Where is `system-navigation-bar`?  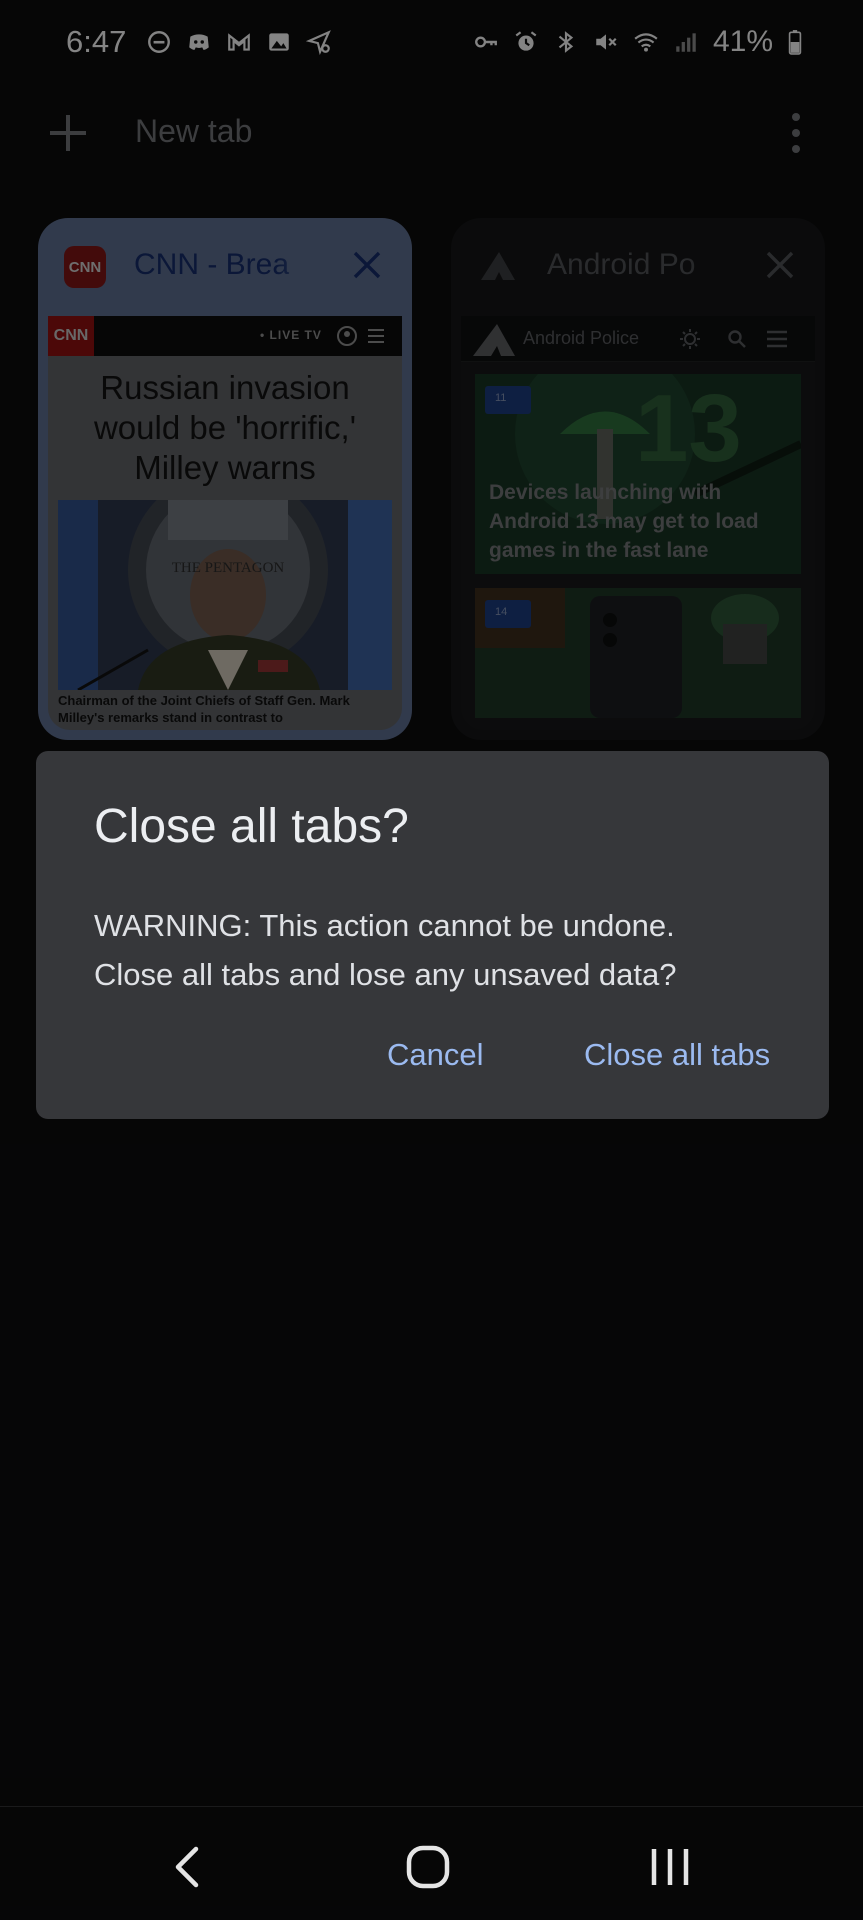 system-navigation-bar is located at coordinates (431, 1863).